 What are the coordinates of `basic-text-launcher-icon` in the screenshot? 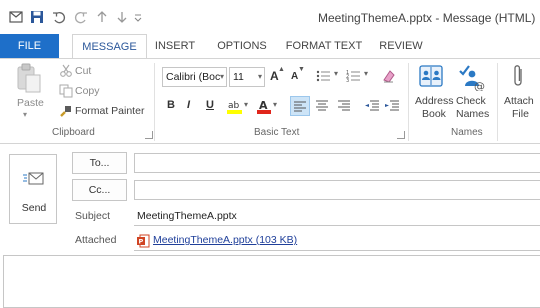 It's located at (401, 135).